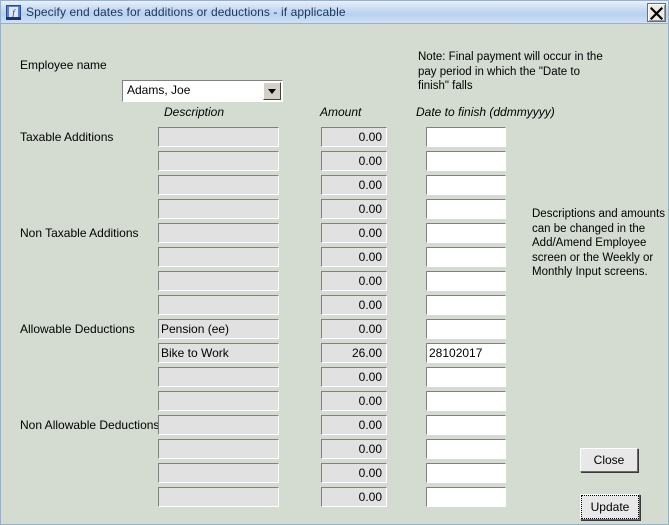 This screenshot has width=669, height=525. I want to click on column-header-date: Date to finish (ddmmyyyy), so click(485, 112).